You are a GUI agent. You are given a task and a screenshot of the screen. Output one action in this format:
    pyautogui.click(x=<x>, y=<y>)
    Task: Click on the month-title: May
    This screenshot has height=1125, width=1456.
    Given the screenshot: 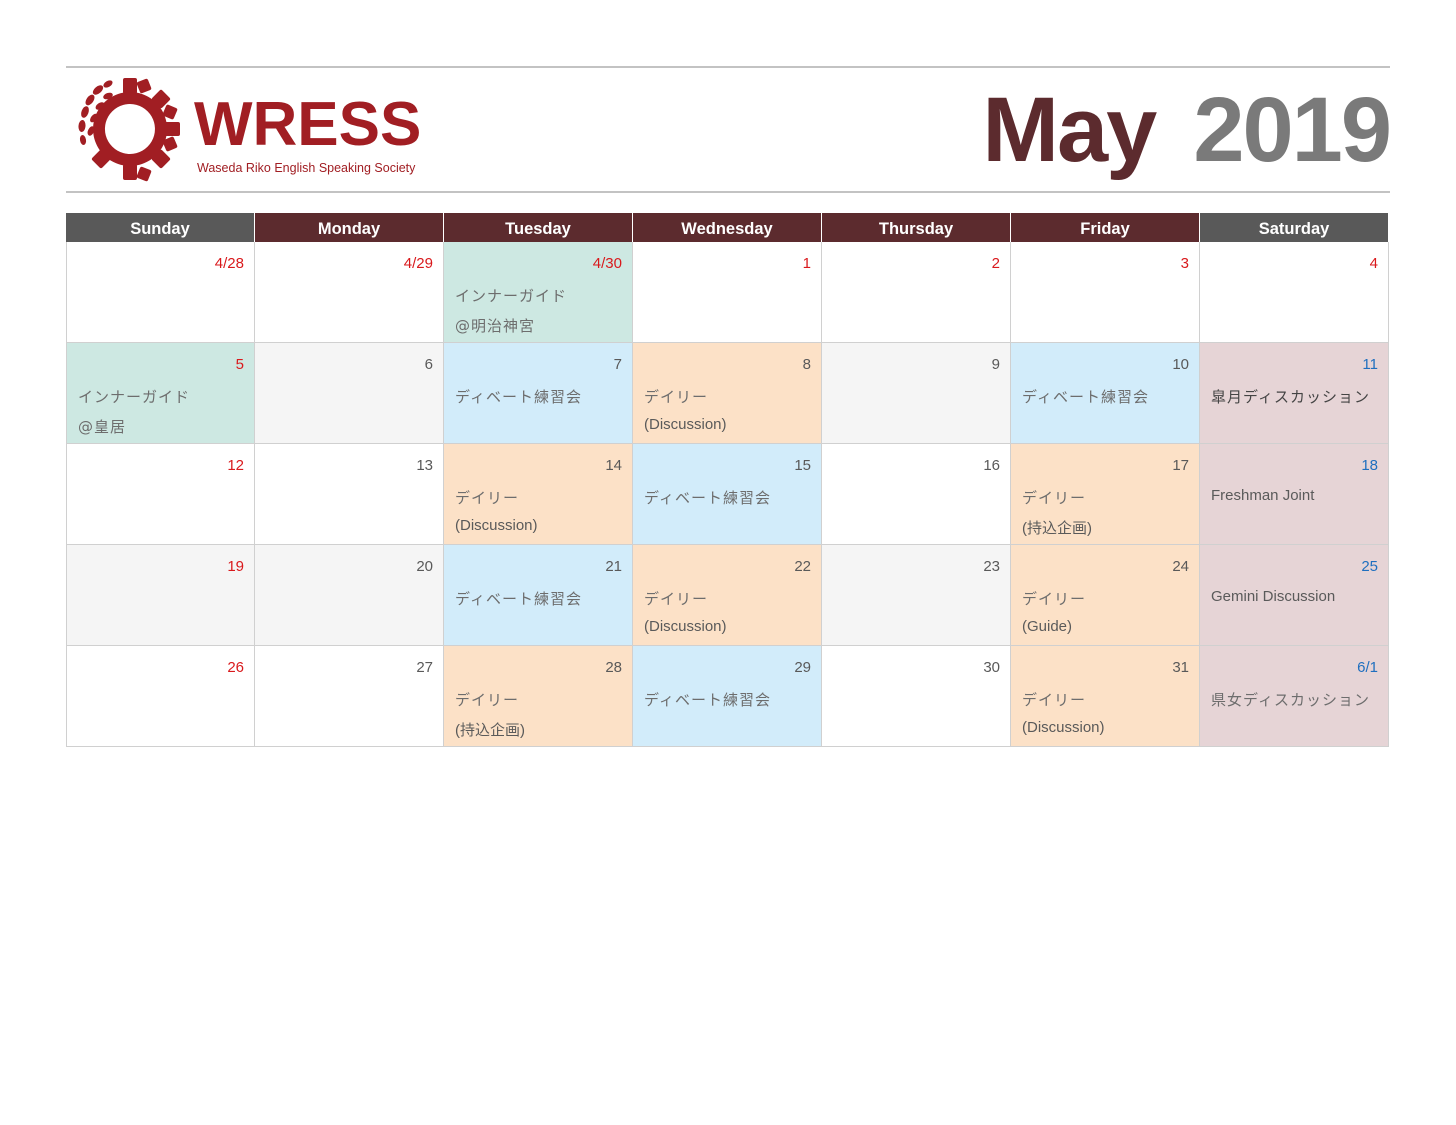 What is the action you would take?
    pyautogui.click(x=1069, y=130)
    